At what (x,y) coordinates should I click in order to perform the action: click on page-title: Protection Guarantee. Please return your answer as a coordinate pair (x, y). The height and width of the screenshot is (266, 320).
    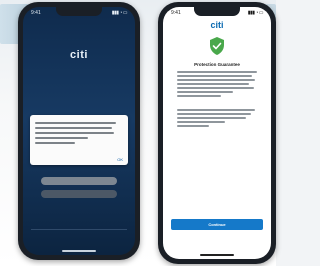
    Looking at the image, I should click on (217, 64).